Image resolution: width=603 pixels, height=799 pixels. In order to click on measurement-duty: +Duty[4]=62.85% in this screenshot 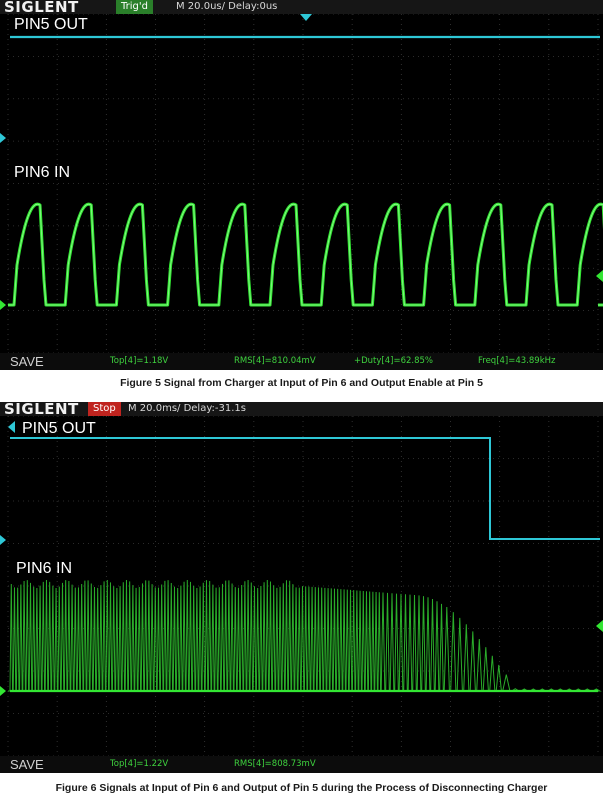, I will do `click(393, 361)`.